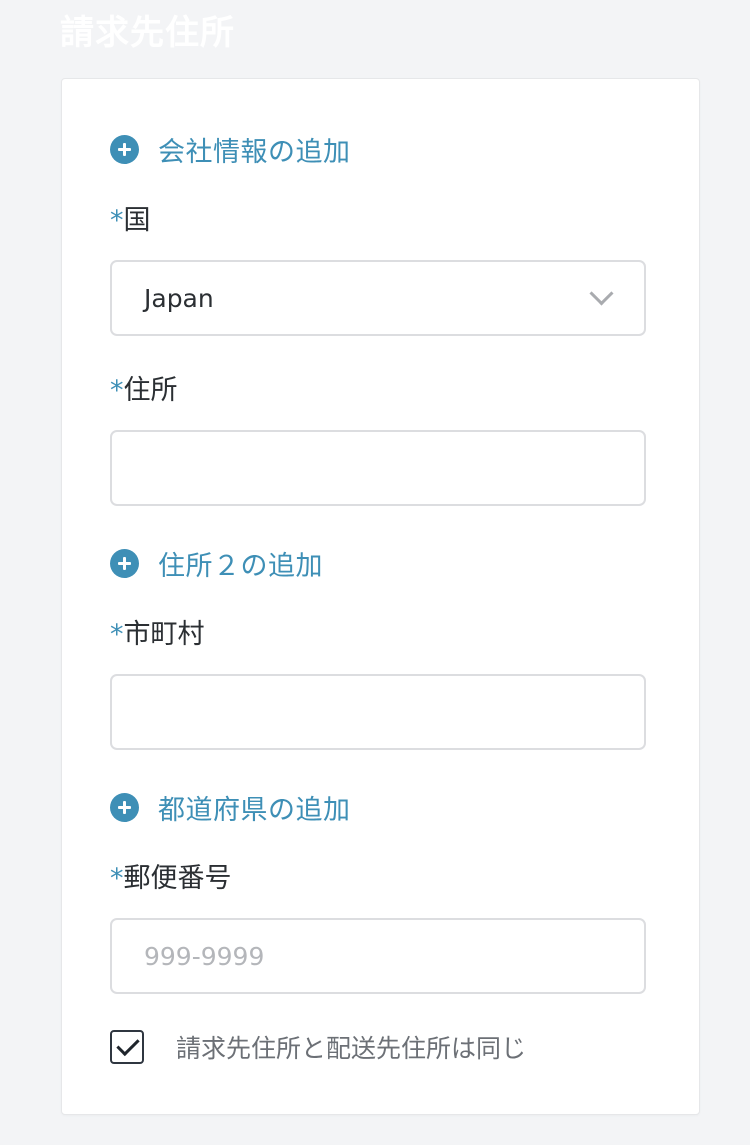 This screenshot has height=1145, width=750. What do you see at coordinates (254, 810) in the screenshot?
I see `add-prefecture-label: 都道府県の追加` at bounding box center [254, 810].